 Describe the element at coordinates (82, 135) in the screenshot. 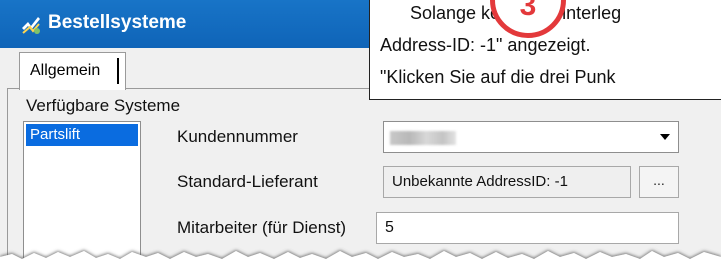

I see `list-item-partslift: Partslift` at that location.